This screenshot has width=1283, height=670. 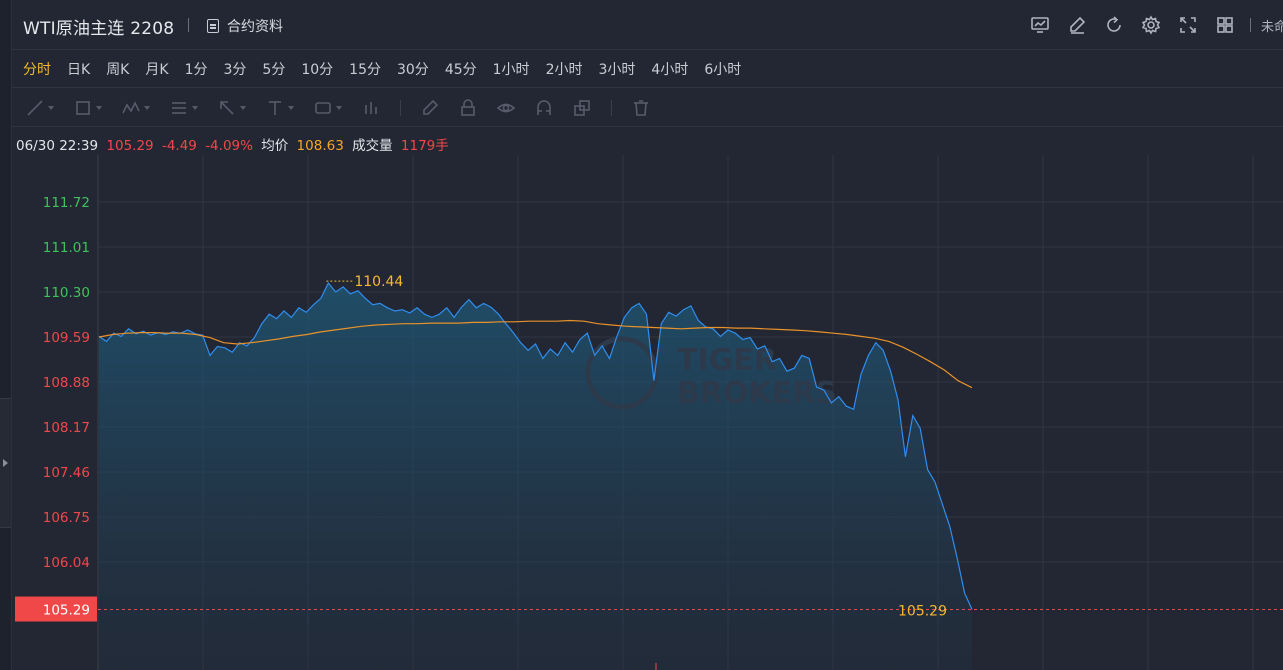 What do you see at coordinates (37, 69) in the screenshot?
I see `period-tab: 分时` at bounding box center [37, 69].